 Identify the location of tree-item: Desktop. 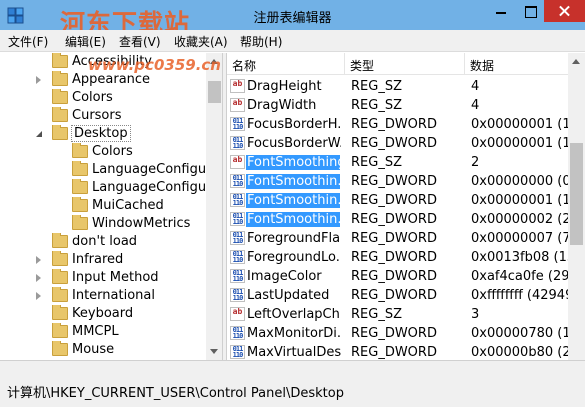
(103, 134).